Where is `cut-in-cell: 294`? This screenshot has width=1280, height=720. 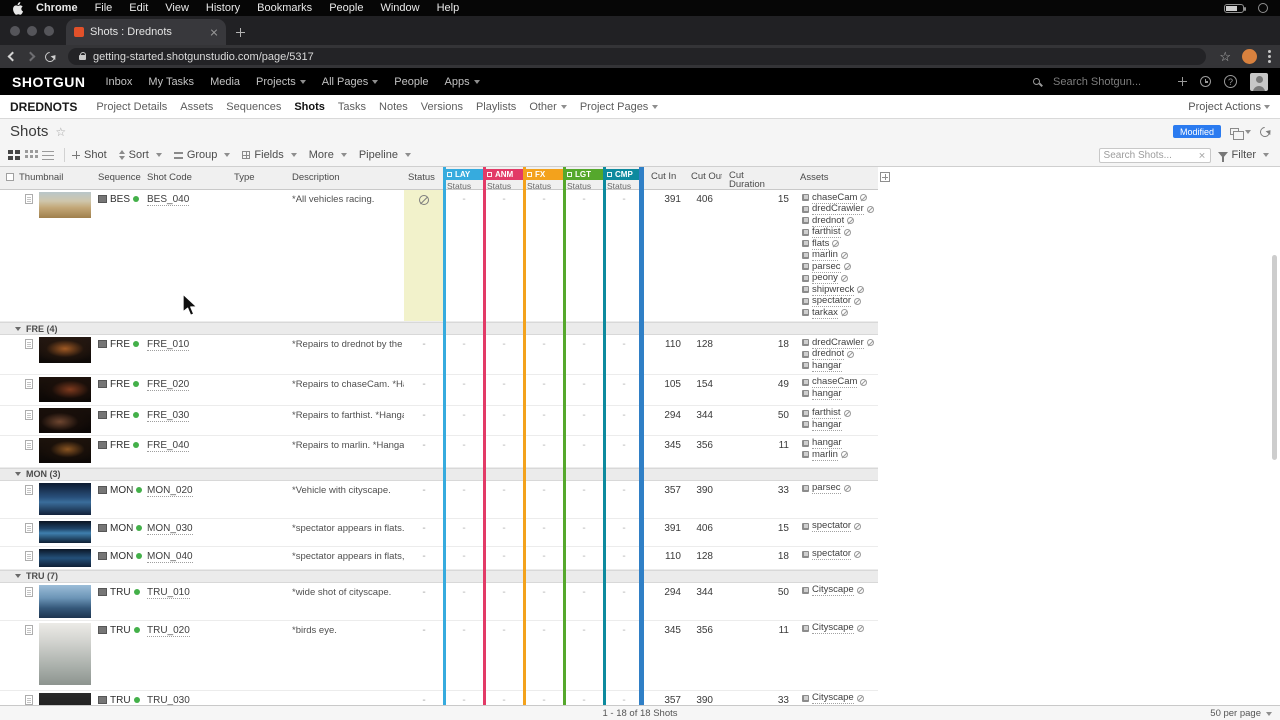 cut-in-cell: 294 is located at coordinates (664, 420).